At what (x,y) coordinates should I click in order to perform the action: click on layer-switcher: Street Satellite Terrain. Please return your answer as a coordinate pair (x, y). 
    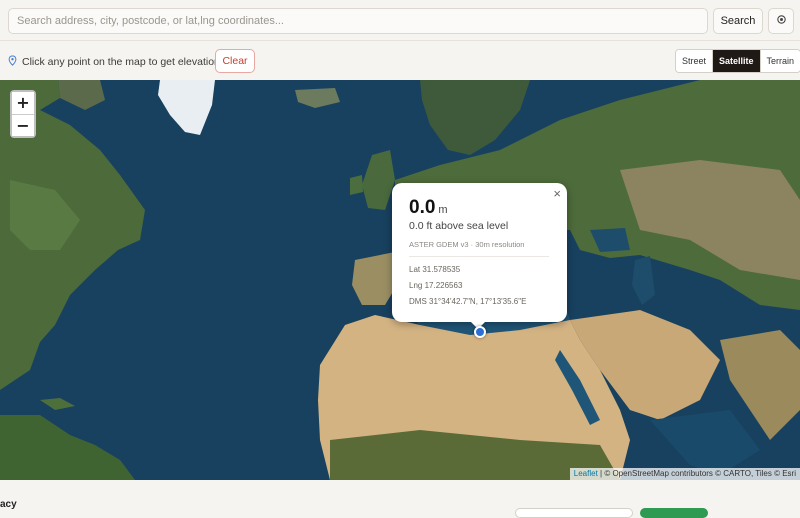
    Looking at the image, I should click on (737, 61).